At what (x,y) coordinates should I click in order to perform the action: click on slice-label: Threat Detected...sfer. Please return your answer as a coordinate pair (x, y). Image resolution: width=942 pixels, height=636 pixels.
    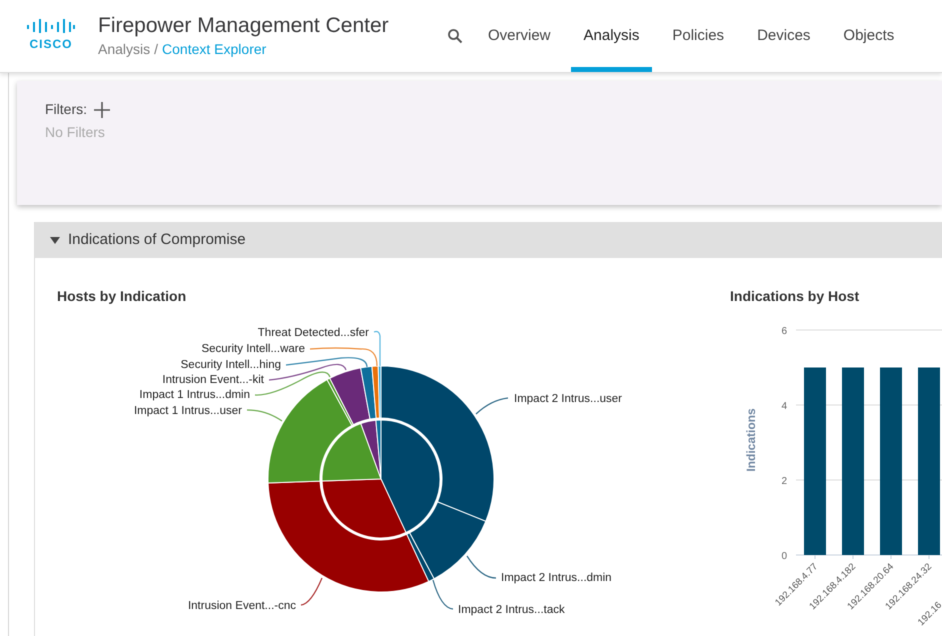
    Looking at the image, I should click on (313, 333).